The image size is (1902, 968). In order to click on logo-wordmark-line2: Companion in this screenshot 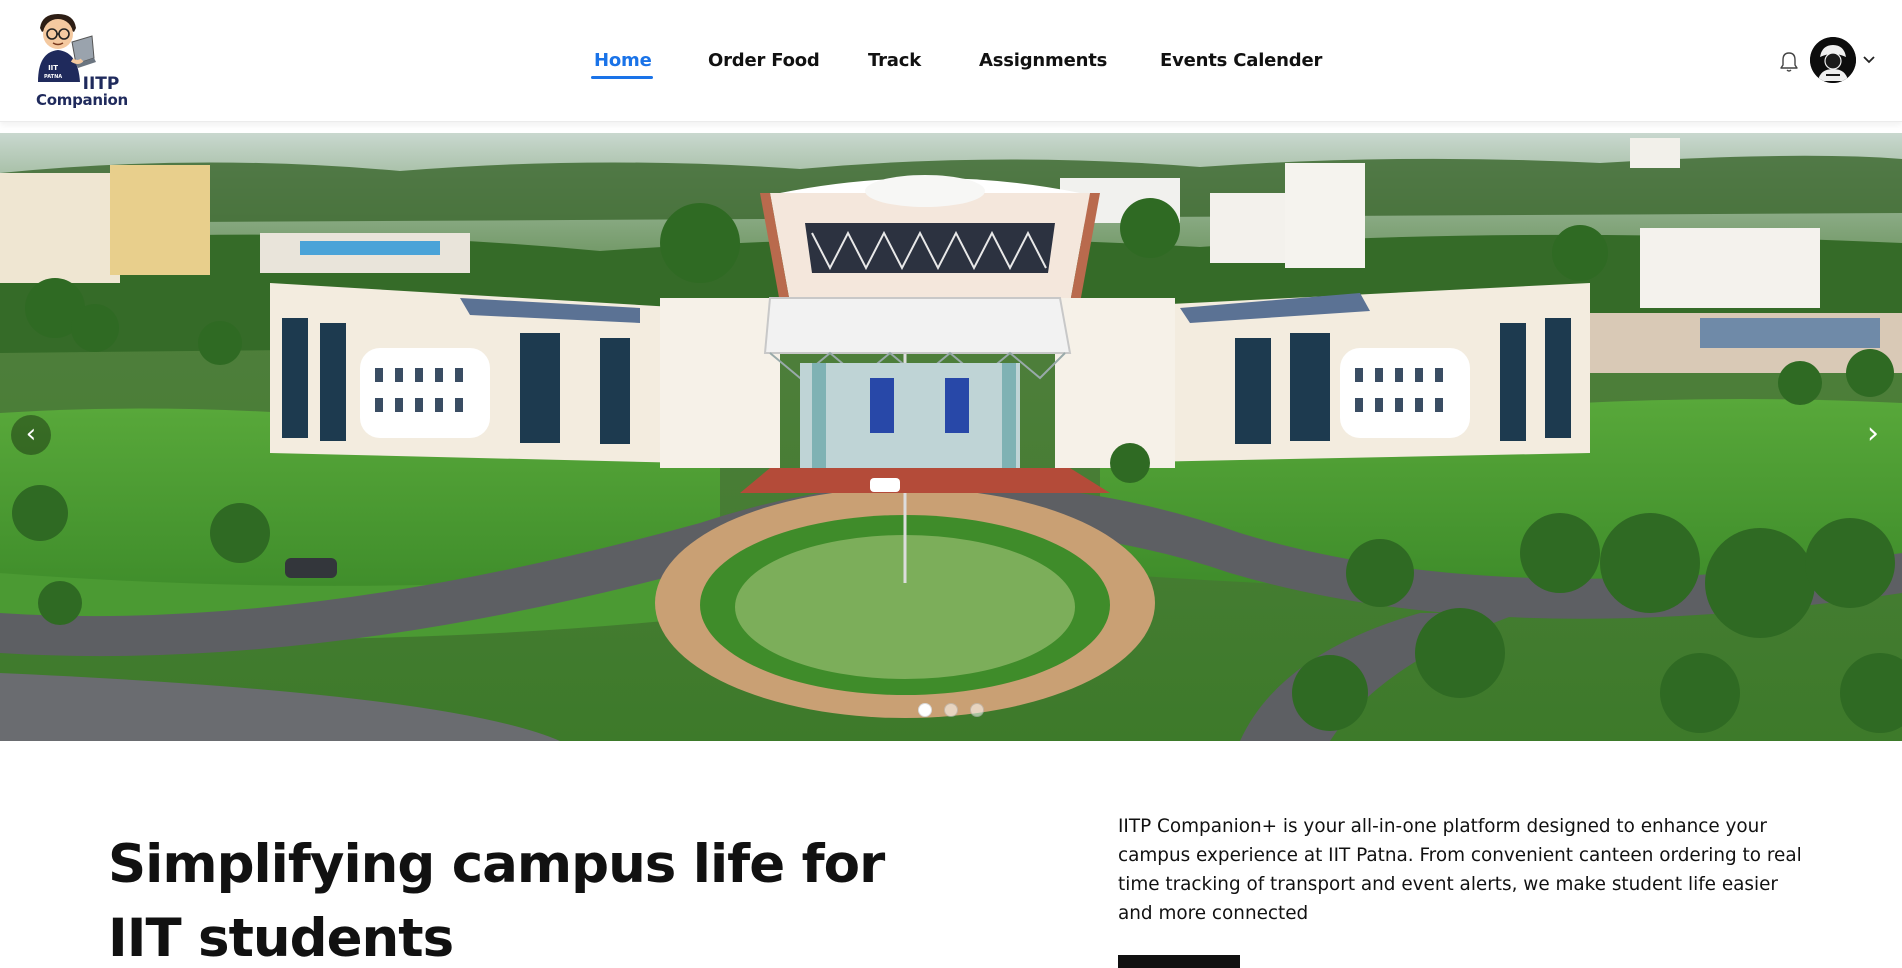, I will do `click(82, 100)`.